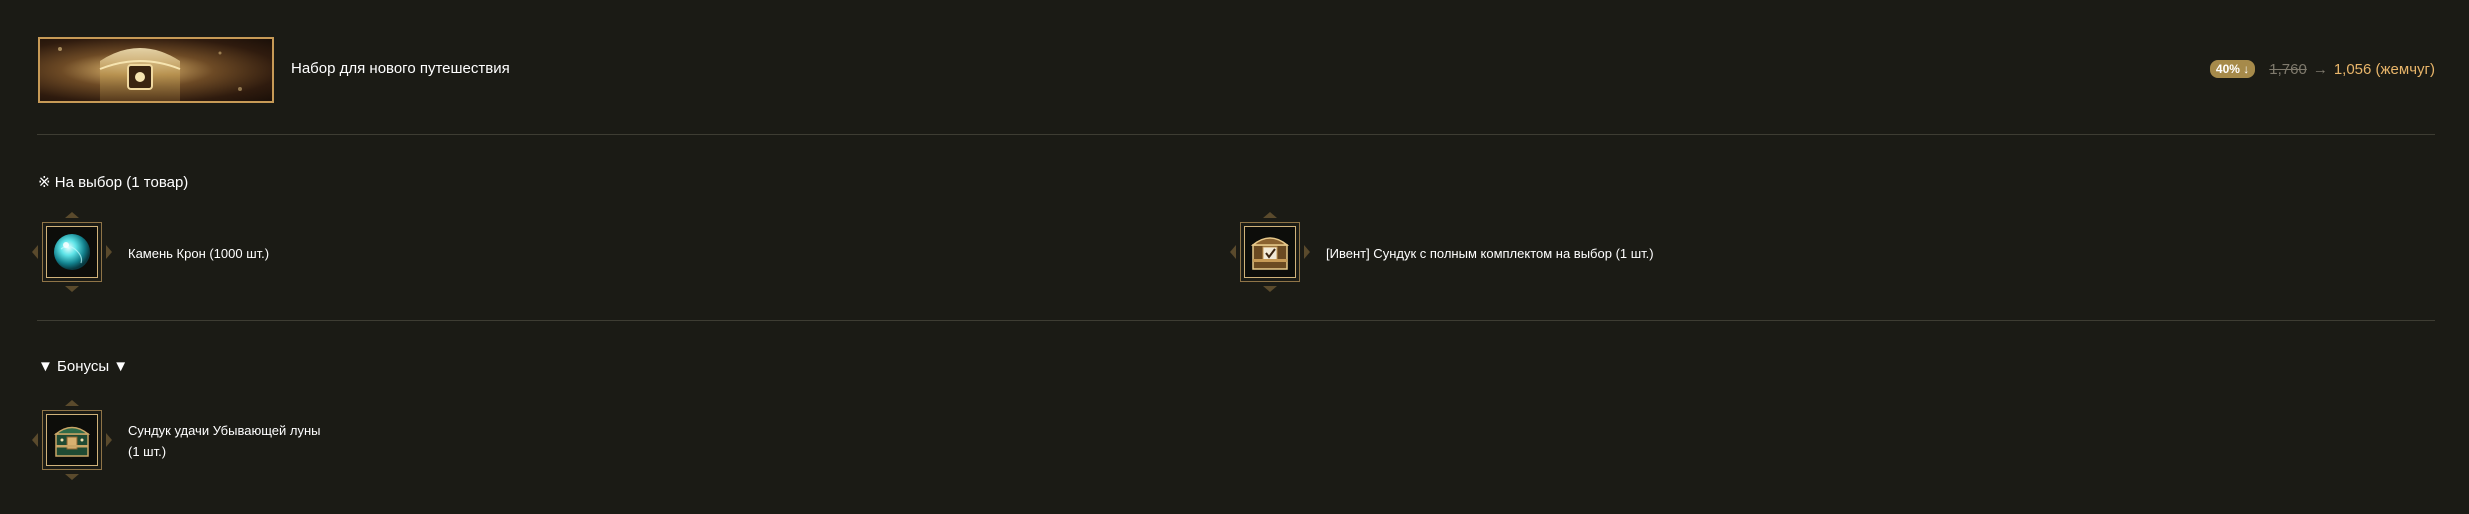 The width and height of the screenshot is (2469, 514). What do you see at coordinates (147, 451) in the screenshot?
I see `bonus-item-1-label-line2: (1 шт.)` at bounding box center [147, 451].